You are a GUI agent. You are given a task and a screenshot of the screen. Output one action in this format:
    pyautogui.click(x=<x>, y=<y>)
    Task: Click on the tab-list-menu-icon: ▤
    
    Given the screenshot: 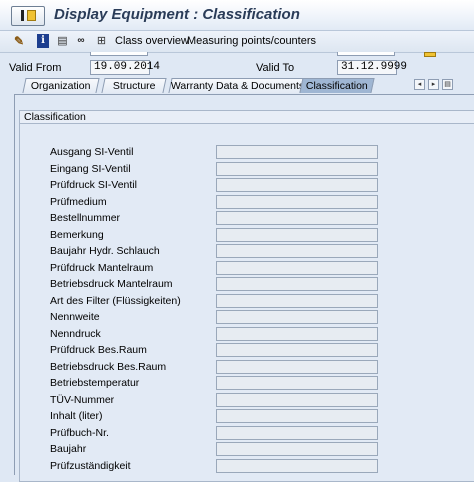 What is the action you would take?
    pyautogui.click(x=447, y=84)
    